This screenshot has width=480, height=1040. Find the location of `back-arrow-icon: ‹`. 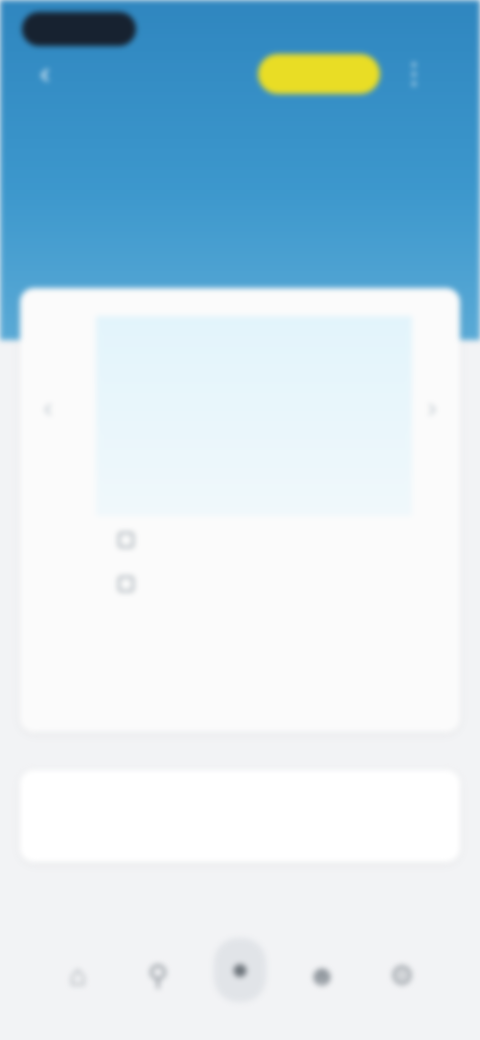

back-arrow-icon: ‹ is located at coordinates (45, 73).